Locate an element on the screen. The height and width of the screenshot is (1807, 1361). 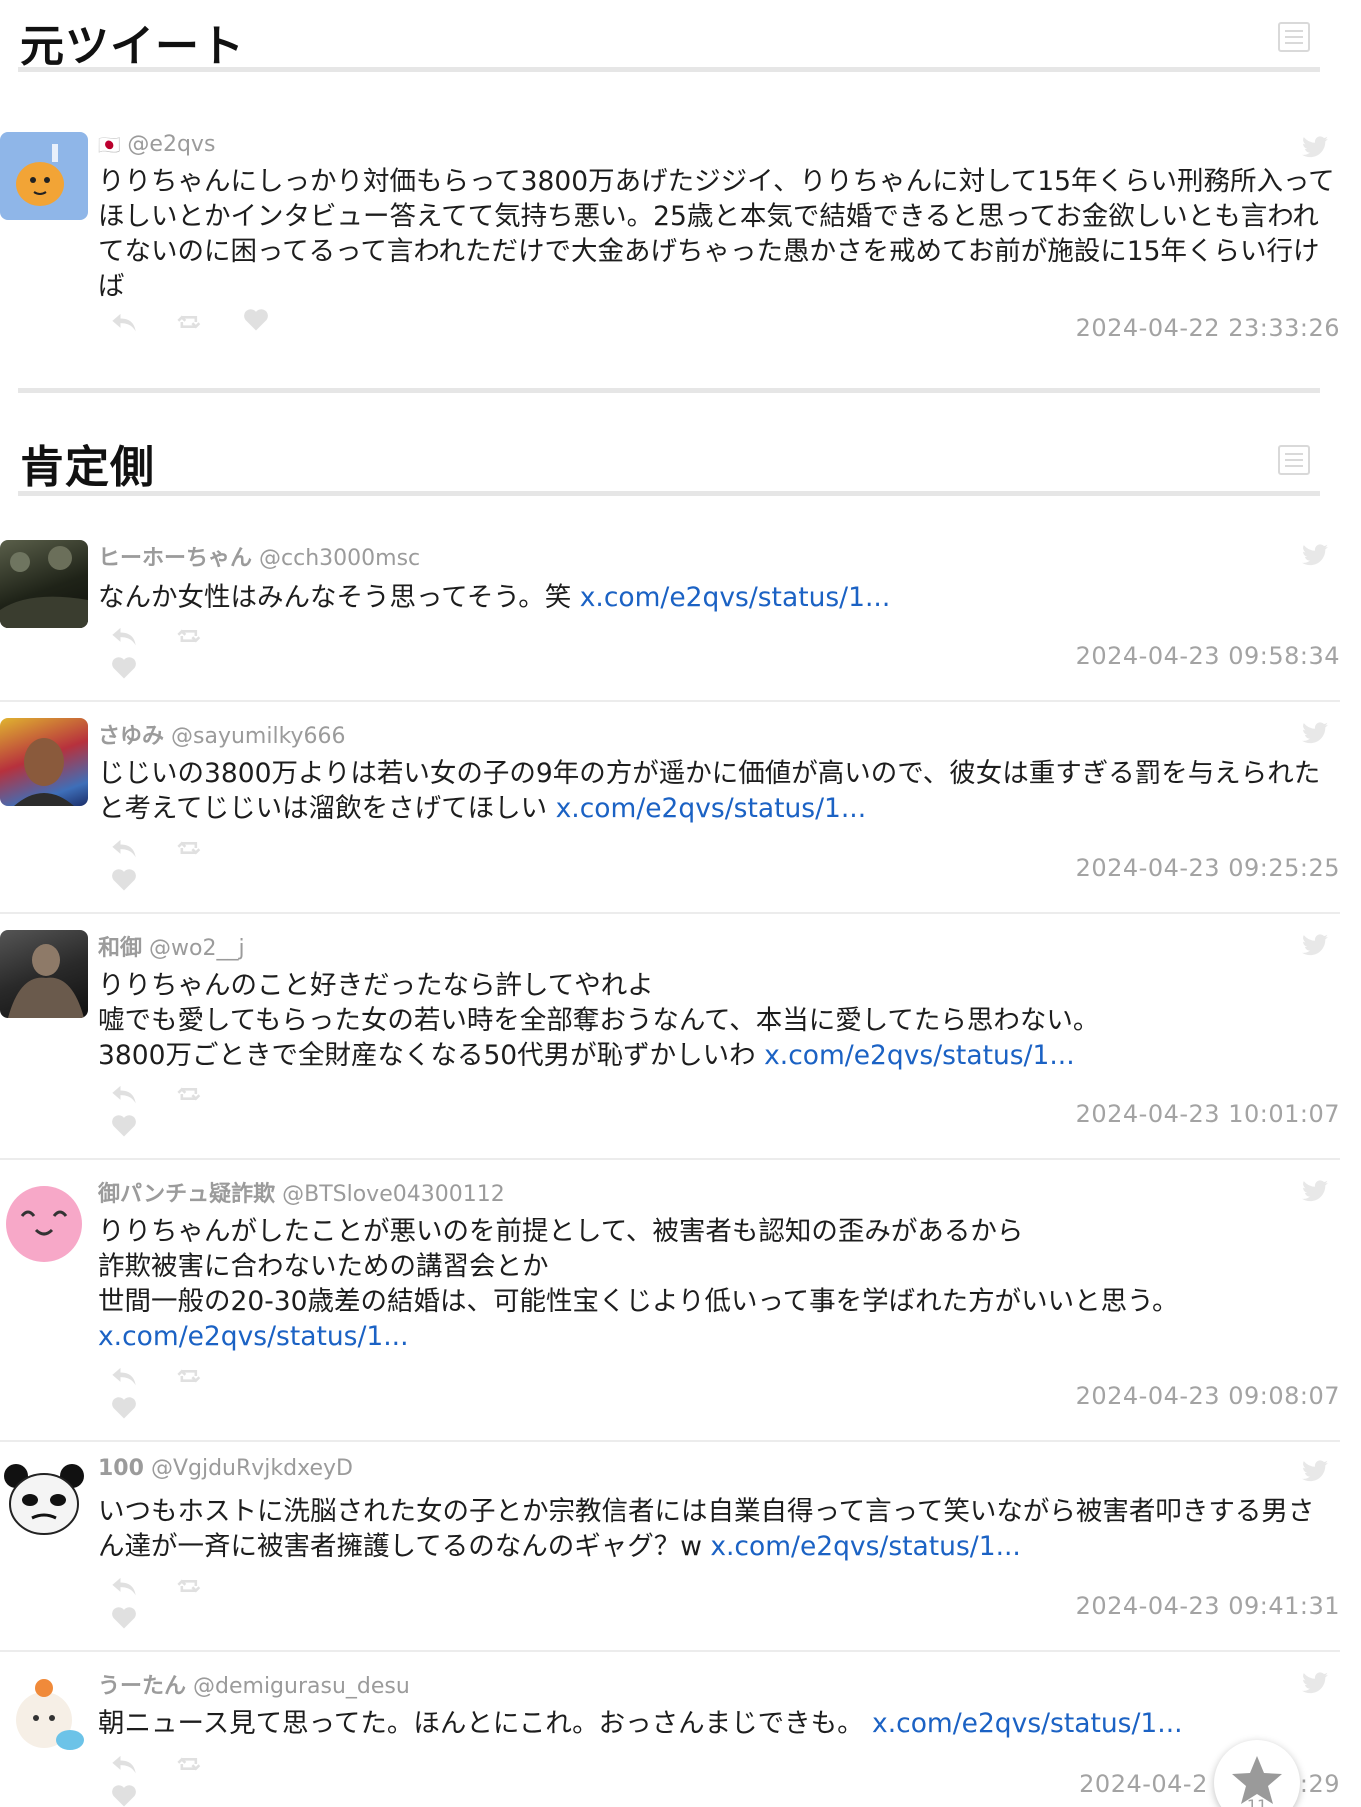
tweet-handle: @demigurasu_desu is located at coordinates (301, 1686).